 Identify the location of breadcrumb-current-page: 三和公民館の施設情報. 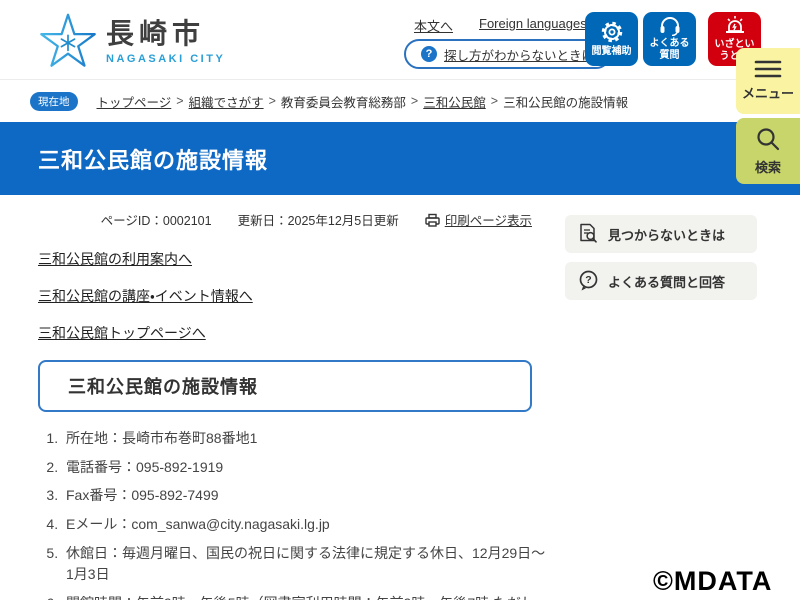
(566, 102).